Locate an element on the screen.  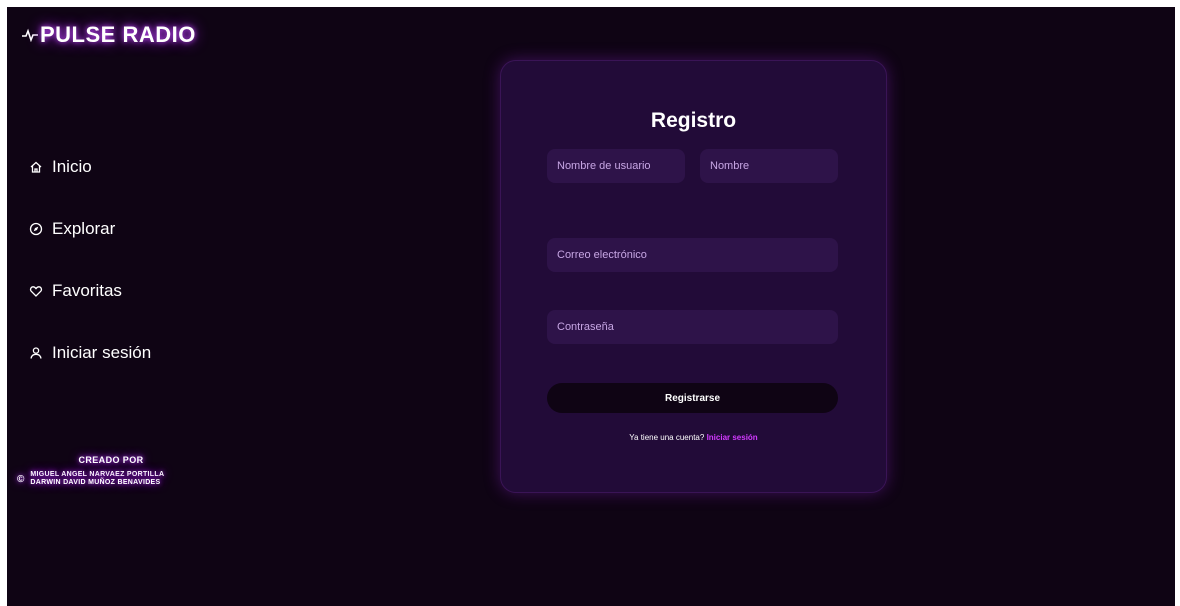
username-input is located at coordinates (616, 166).